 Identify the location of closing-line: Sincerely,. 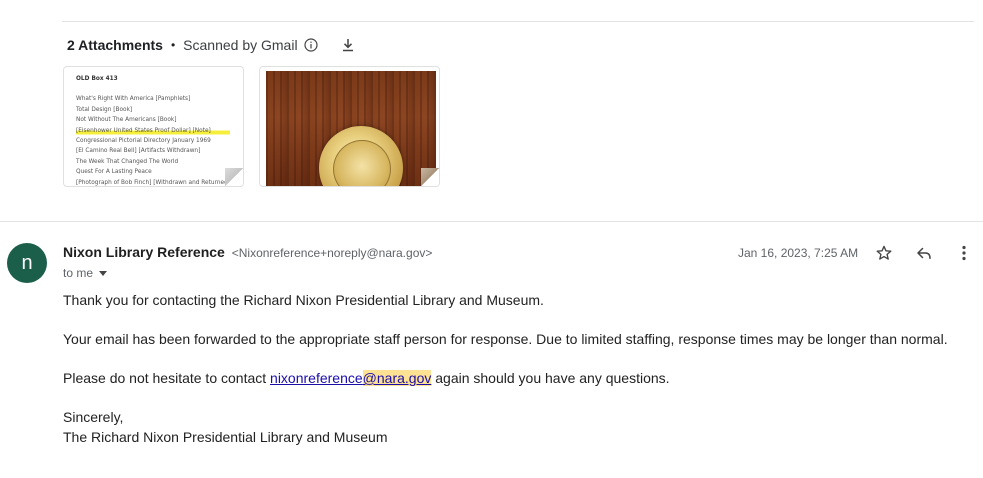
(93, 417).